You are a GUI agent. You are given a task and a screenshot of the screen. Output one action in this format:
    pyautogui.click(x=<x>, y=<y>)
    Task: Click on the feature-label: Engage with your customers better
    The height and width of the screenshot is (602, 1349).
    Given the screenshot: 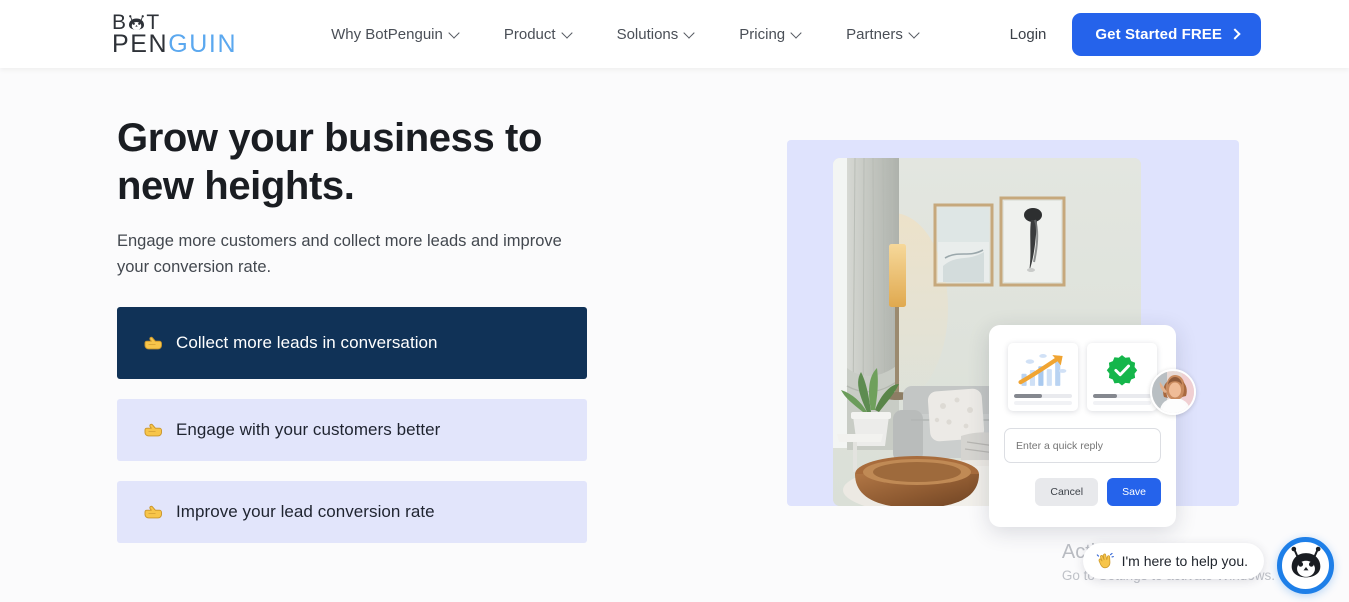 What is the action you would take?
    pyautogui.click(x=308, y=429)
    